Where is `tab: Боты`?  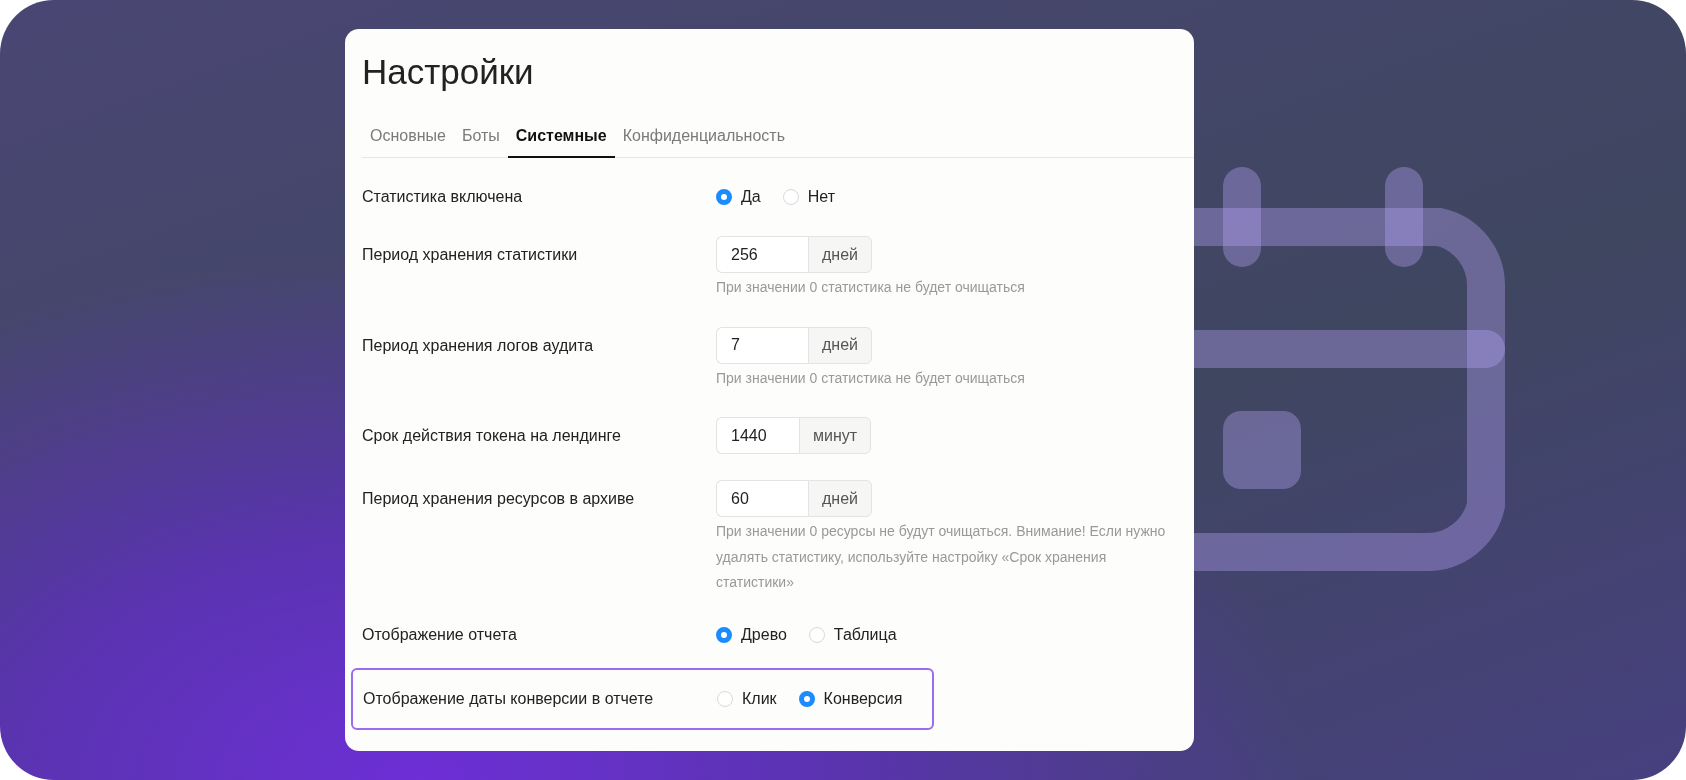 tab: Боты is located at coordinates (480, 138).